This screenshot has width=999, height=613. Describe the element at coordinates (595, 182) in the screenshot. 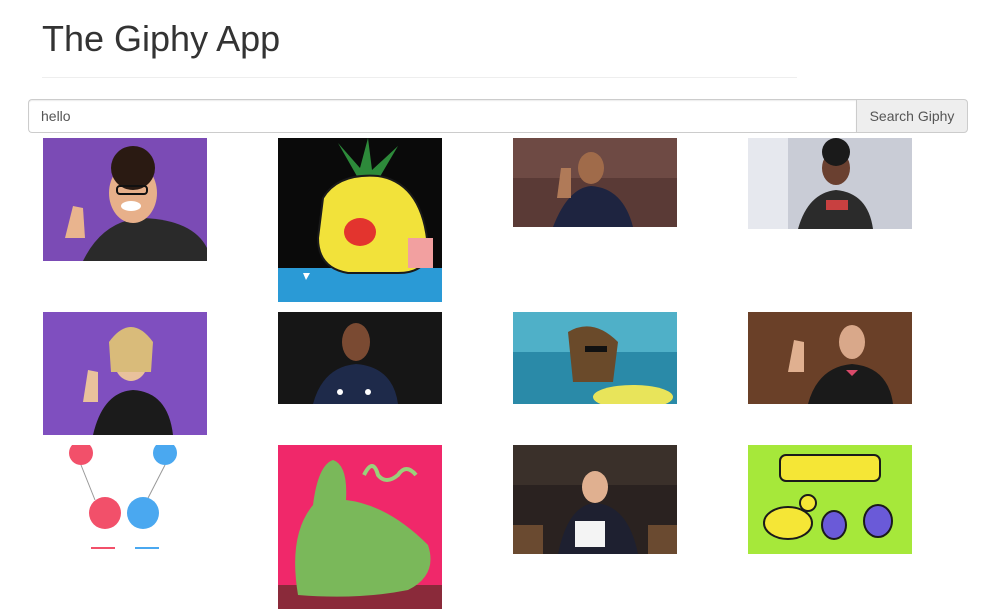

I see `man-waving-dark-gif` at that location.